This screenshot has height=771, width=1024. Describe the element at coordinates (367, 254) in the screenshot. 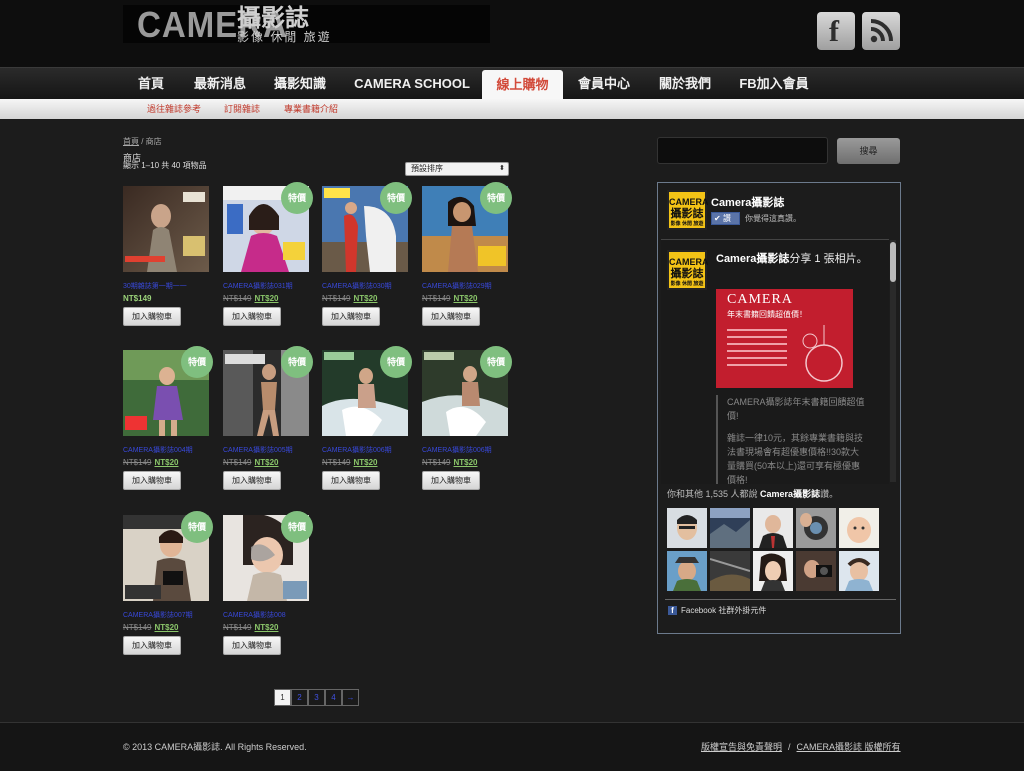

I see `product-card: 特價 CAMERA攝影誌030期 NT$149 NT$20 加入購物車` at that location.